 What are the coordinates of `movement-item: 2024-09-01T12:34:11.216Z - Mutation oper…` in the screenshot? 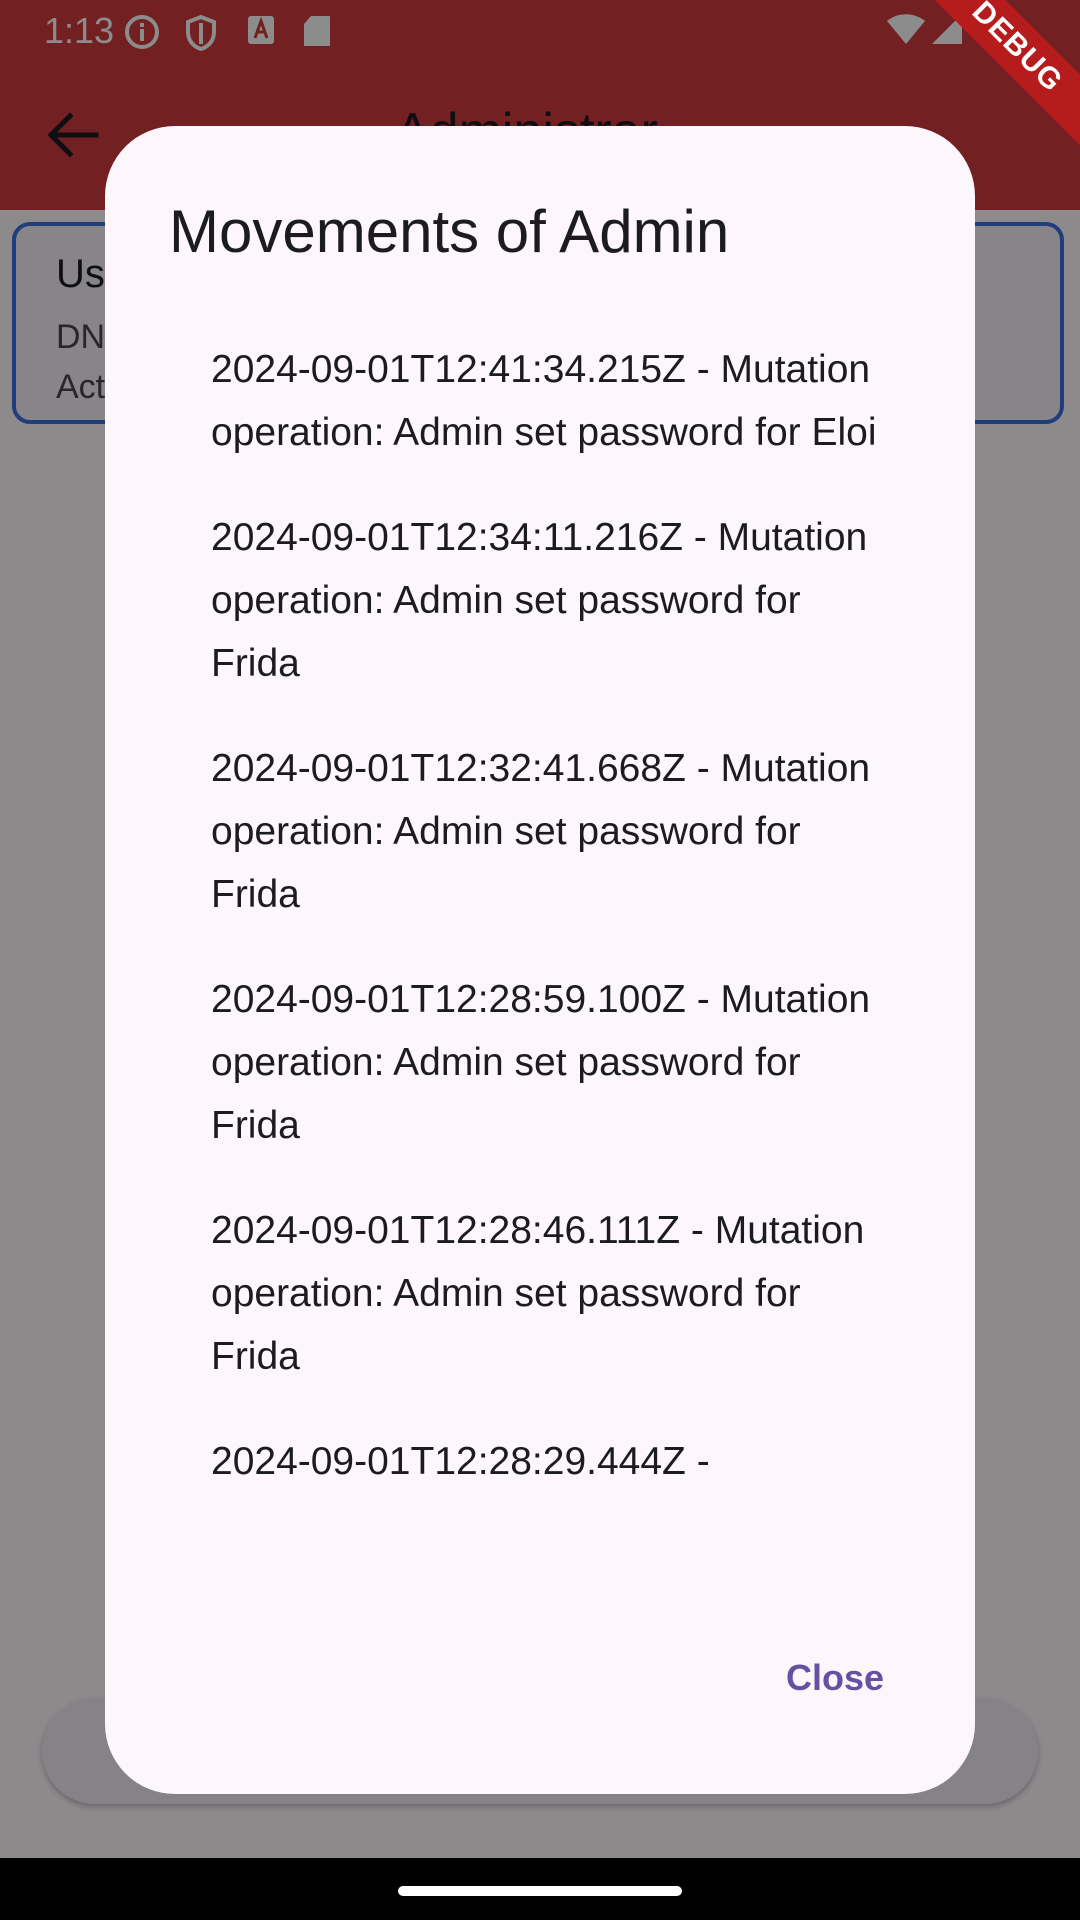 It's located at (539, 600).